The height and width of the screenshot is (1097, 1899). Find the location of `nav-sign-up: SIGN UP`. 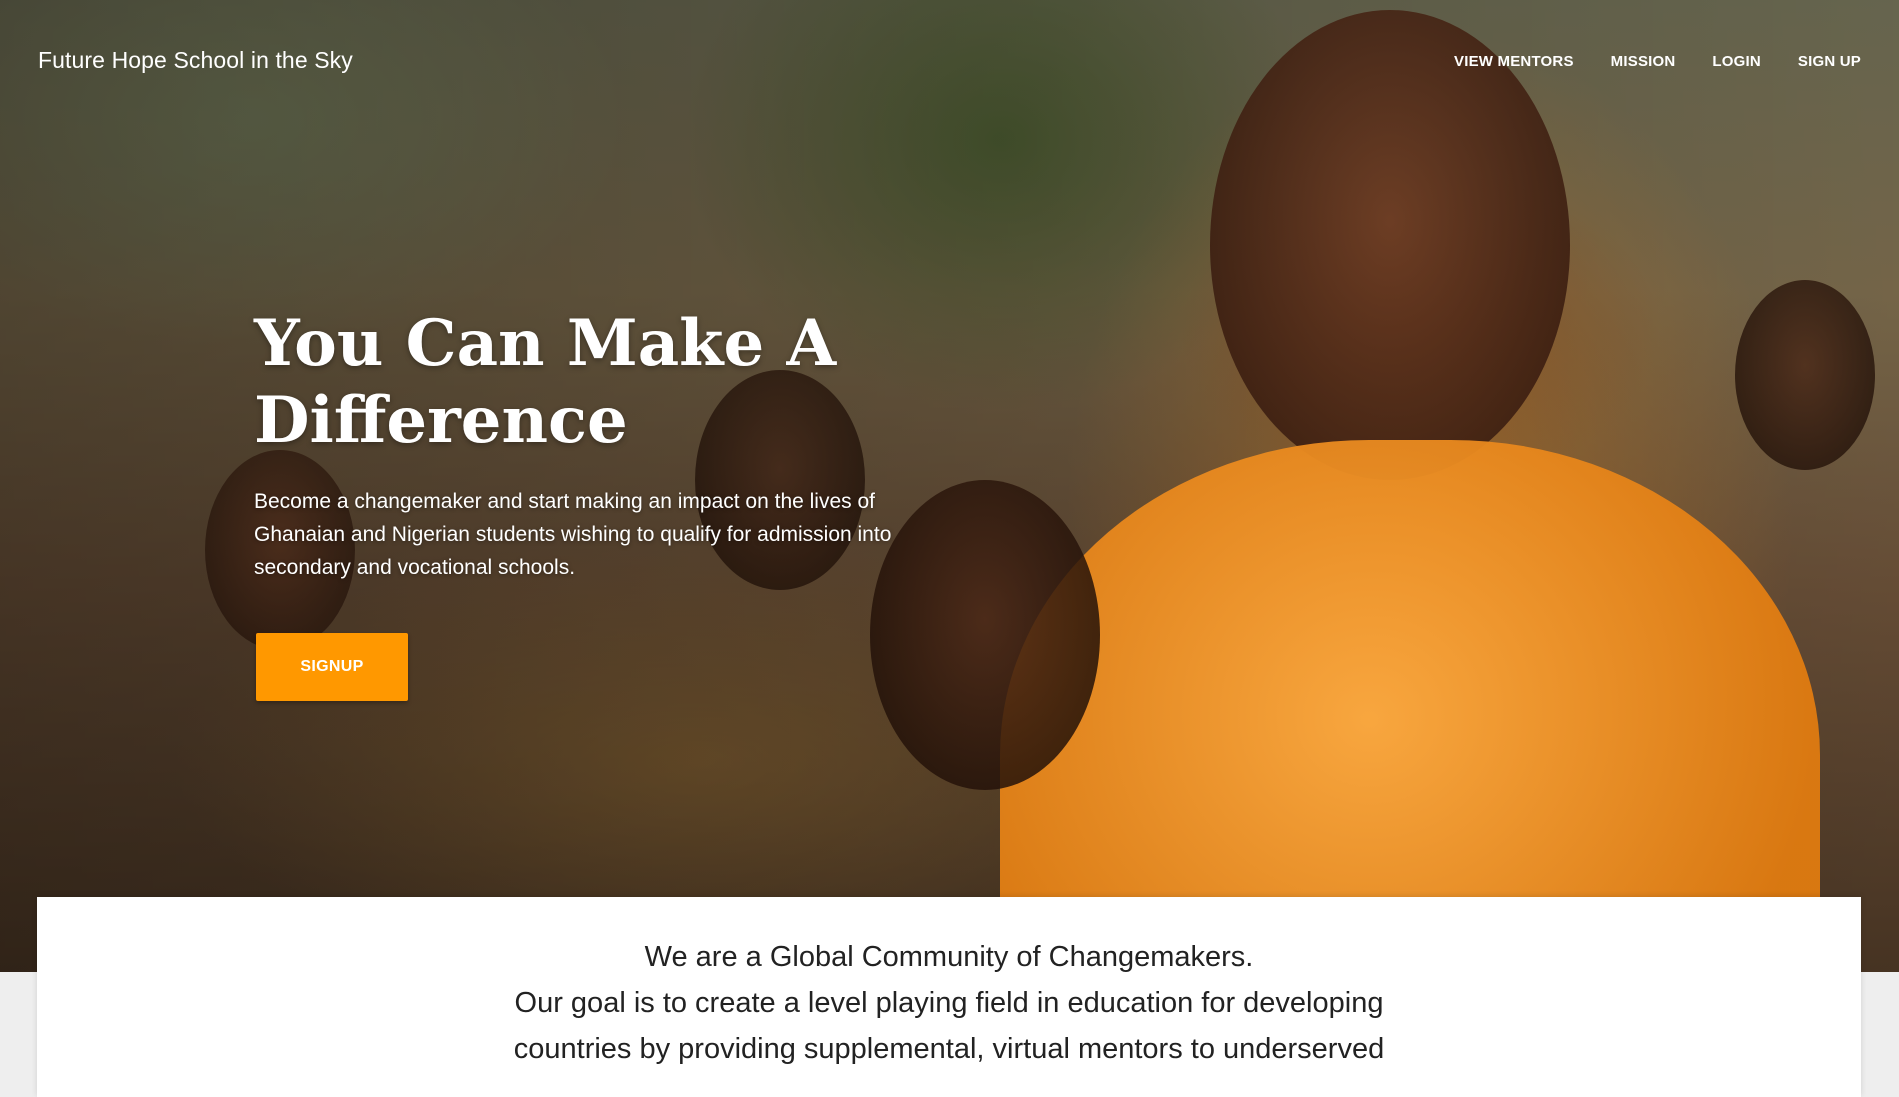

nav-sign-up: SIGN UP is located at coordinates (1829, 61).